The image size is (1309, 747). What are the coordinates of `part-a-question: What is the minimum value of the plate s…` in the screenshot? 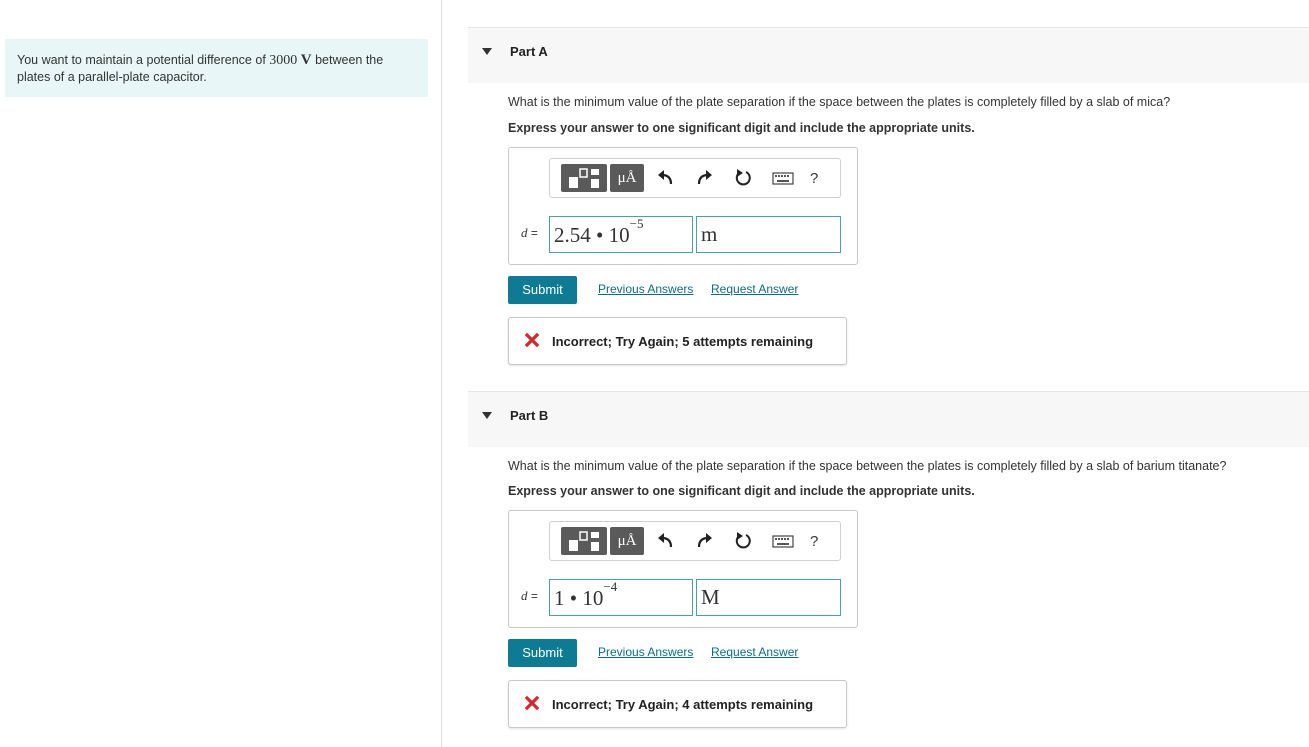 It's located at (839, 102).